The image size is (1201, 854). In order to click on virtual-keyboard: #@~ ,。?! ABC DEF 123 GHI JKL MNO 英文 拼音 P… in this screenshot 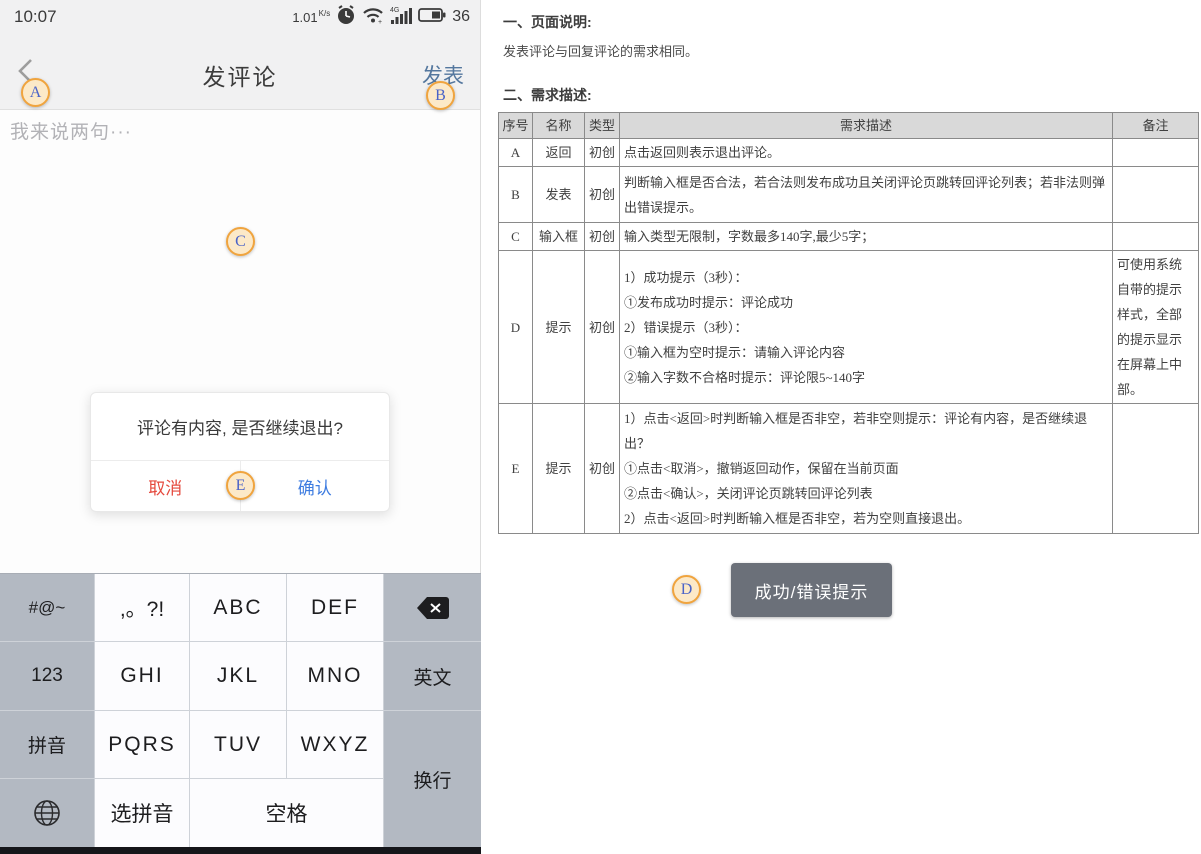, I will do `click(240, 710)`.